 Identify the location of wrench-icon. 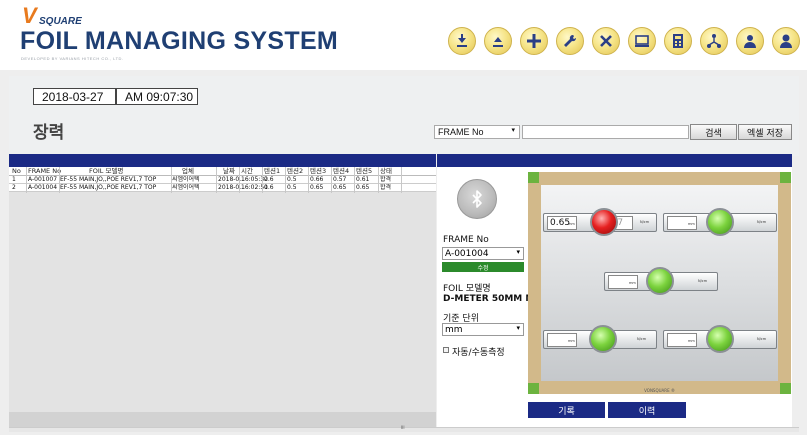
(570, 41).